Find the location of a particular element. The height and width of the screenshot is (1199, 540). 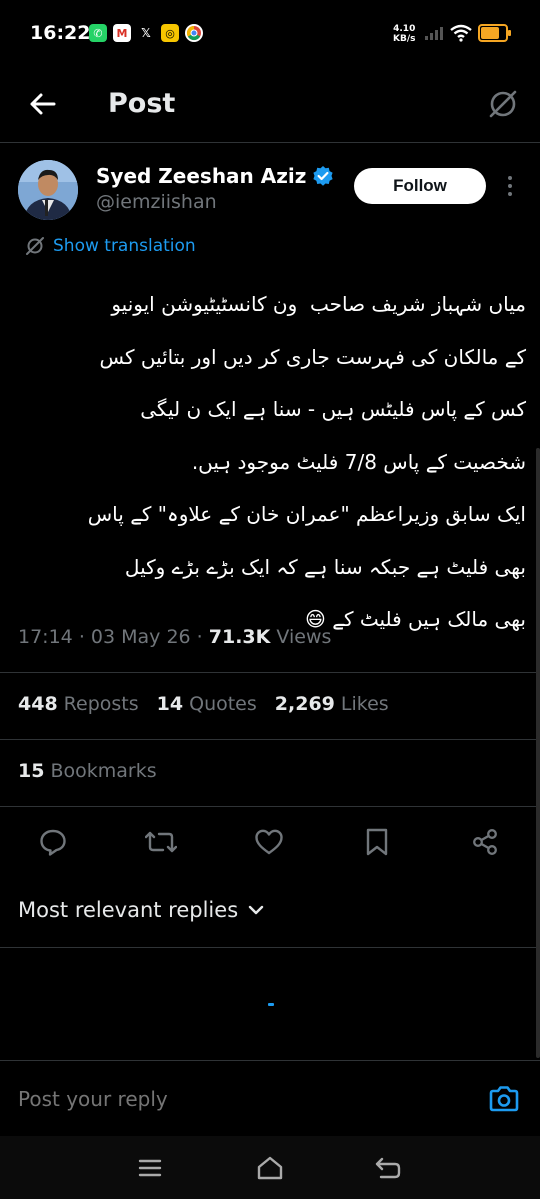

reposts-label: Reposts is located at coordinates (101, 704).